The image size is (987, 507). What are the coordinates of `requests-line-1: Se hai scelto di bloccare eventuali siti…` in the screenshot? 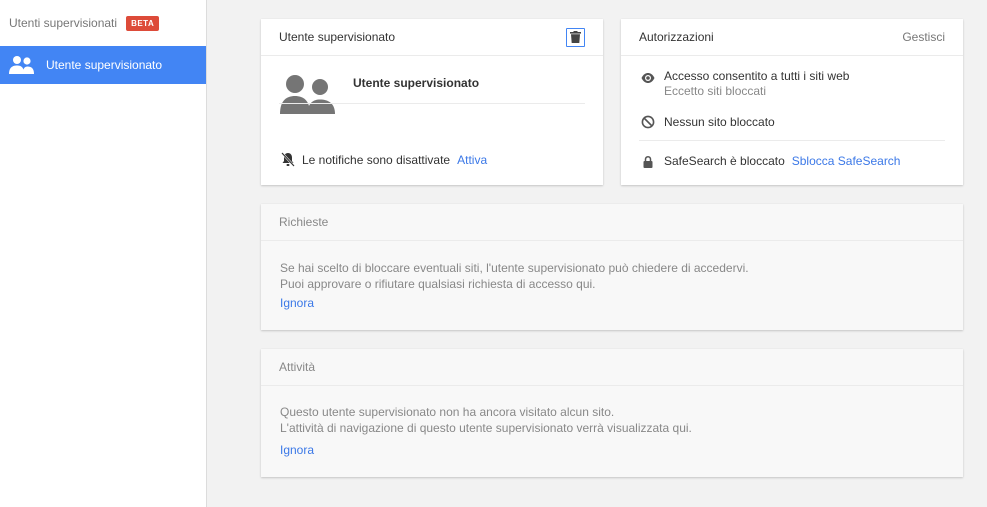 It's located at (514, 268).